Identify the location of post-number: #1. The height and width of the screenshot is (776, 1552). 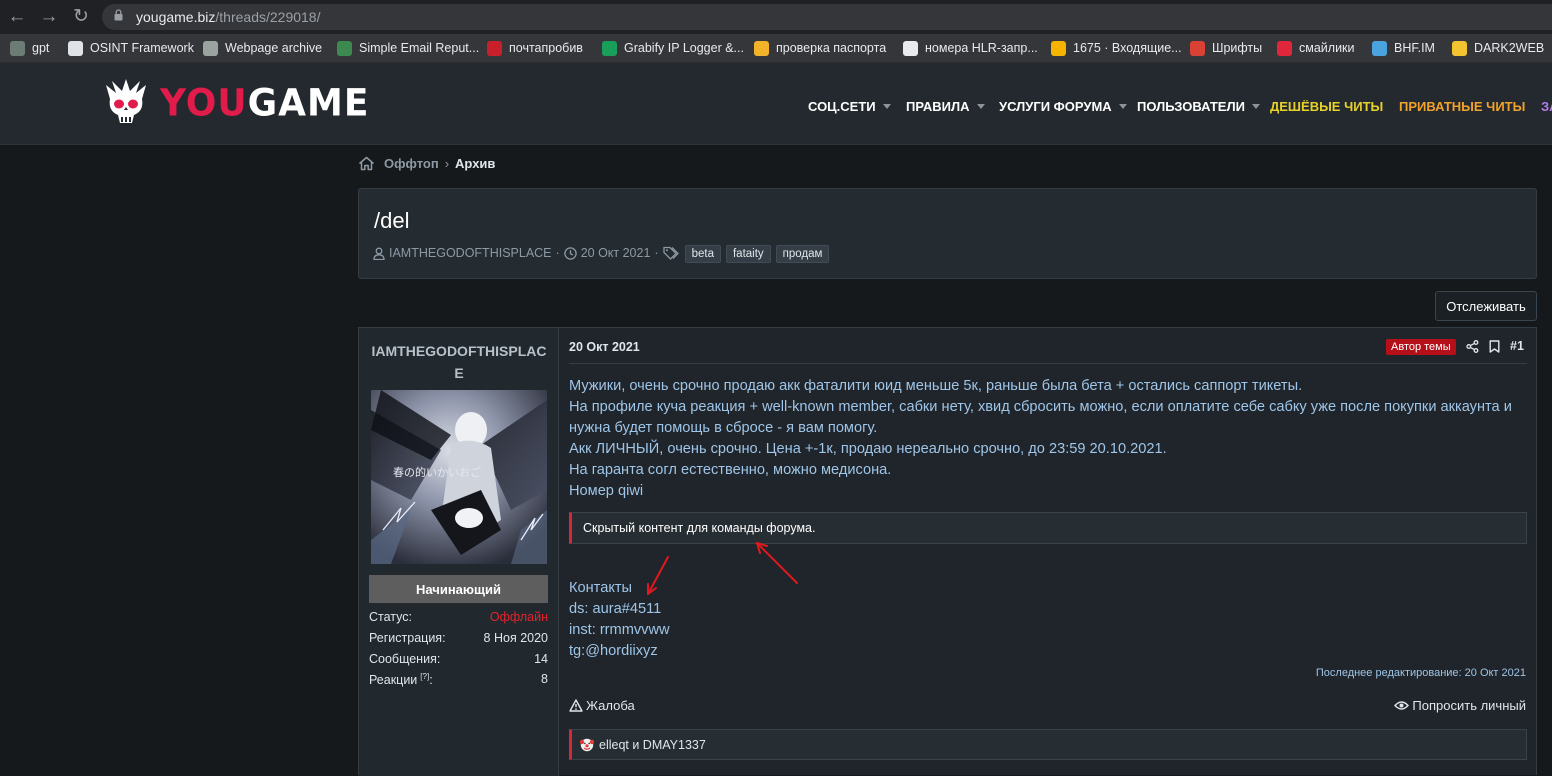
(1517, 346).